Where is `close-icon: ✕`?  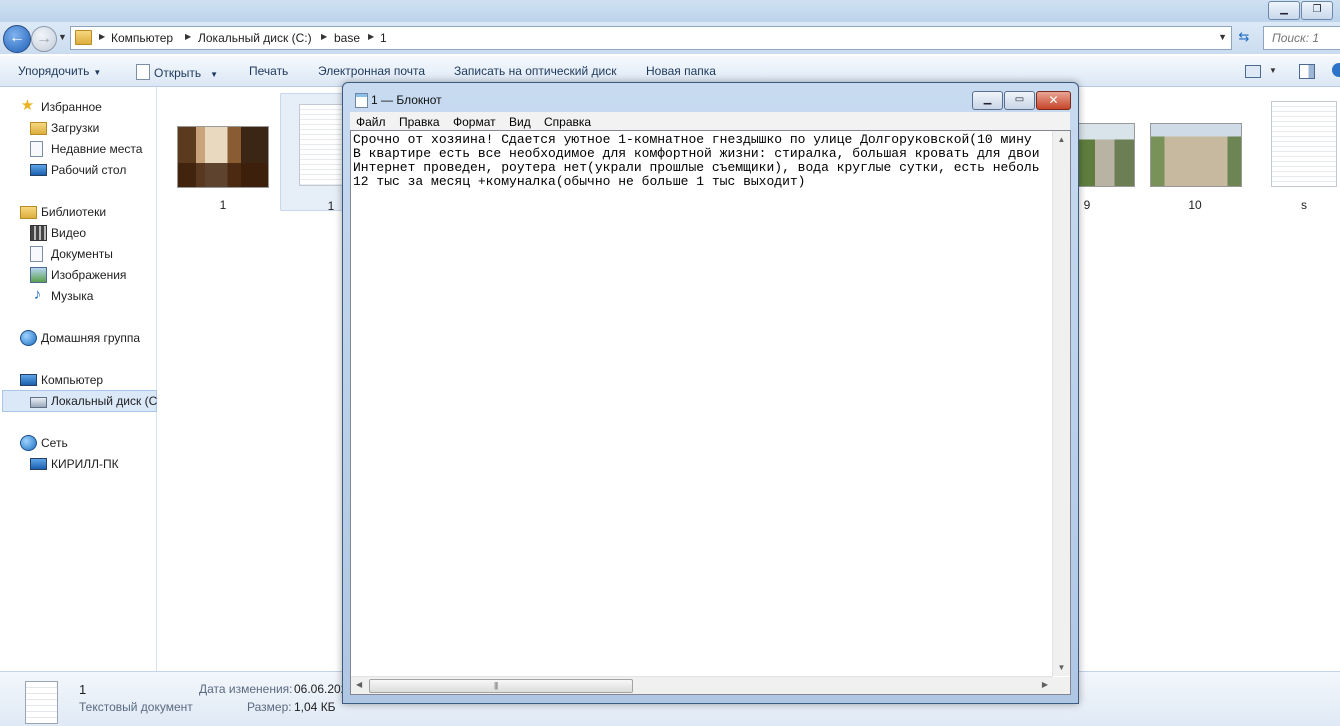
close-icon: ✕ is located at coordinates (1053, 100).